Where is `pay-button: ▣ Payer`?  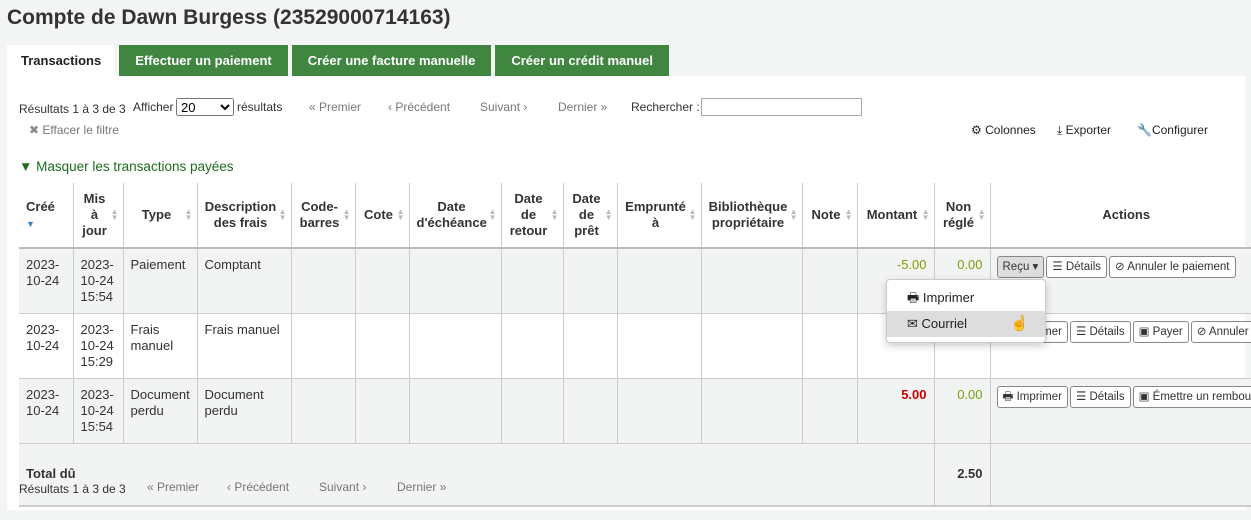
pay-button: ▣ Payer is located at coordinates (1160, 332).